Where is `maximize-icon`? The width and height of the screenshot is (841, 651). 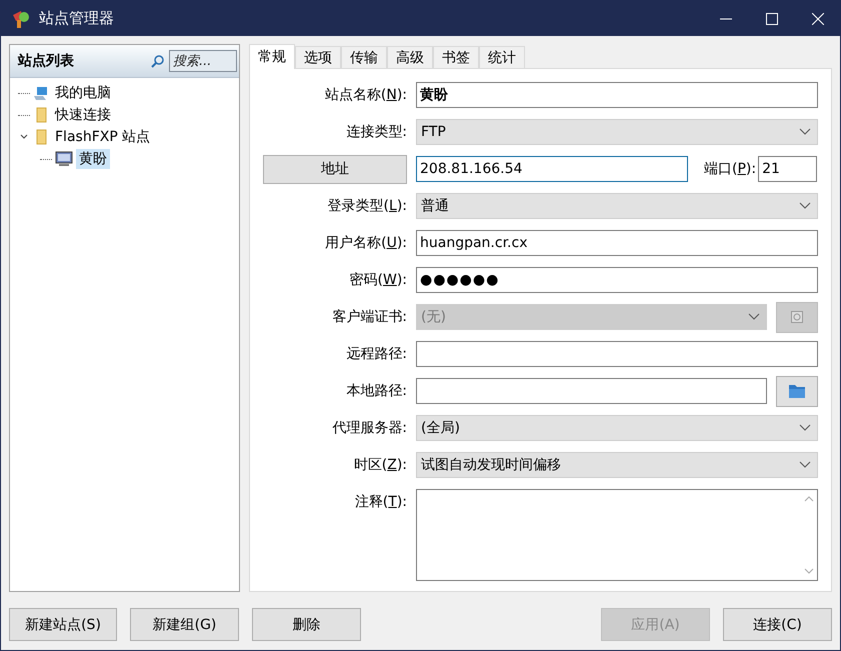
maximize-icon is located at coordinates (772, 18).